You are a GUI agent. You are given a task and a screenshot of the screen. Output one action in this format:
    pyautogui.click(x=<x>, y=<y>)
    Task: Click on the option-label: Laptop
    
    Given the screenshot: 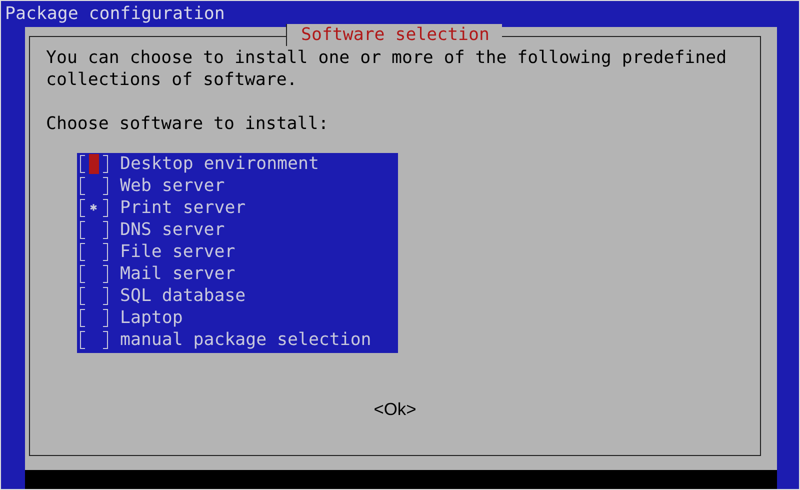 What is the action you would take?
    pyautogui.click(x=151, y=318)
    